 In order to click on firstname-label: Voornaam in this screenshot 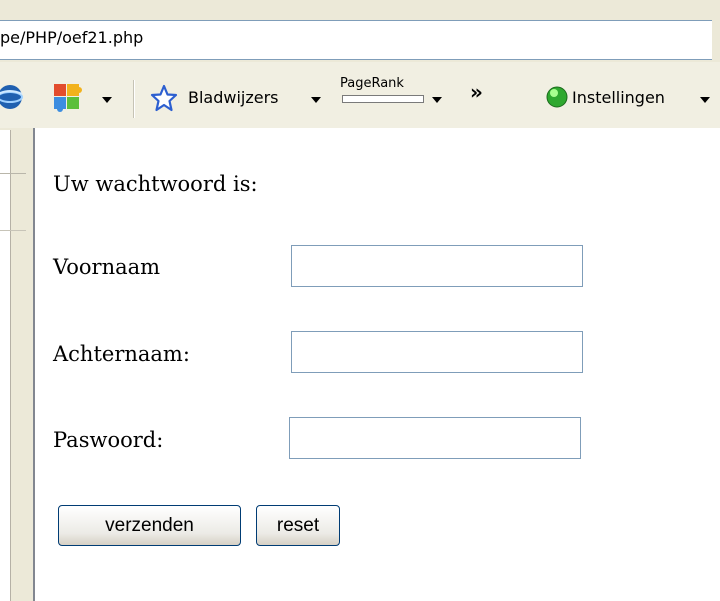, I will do `click(107, 267)`.